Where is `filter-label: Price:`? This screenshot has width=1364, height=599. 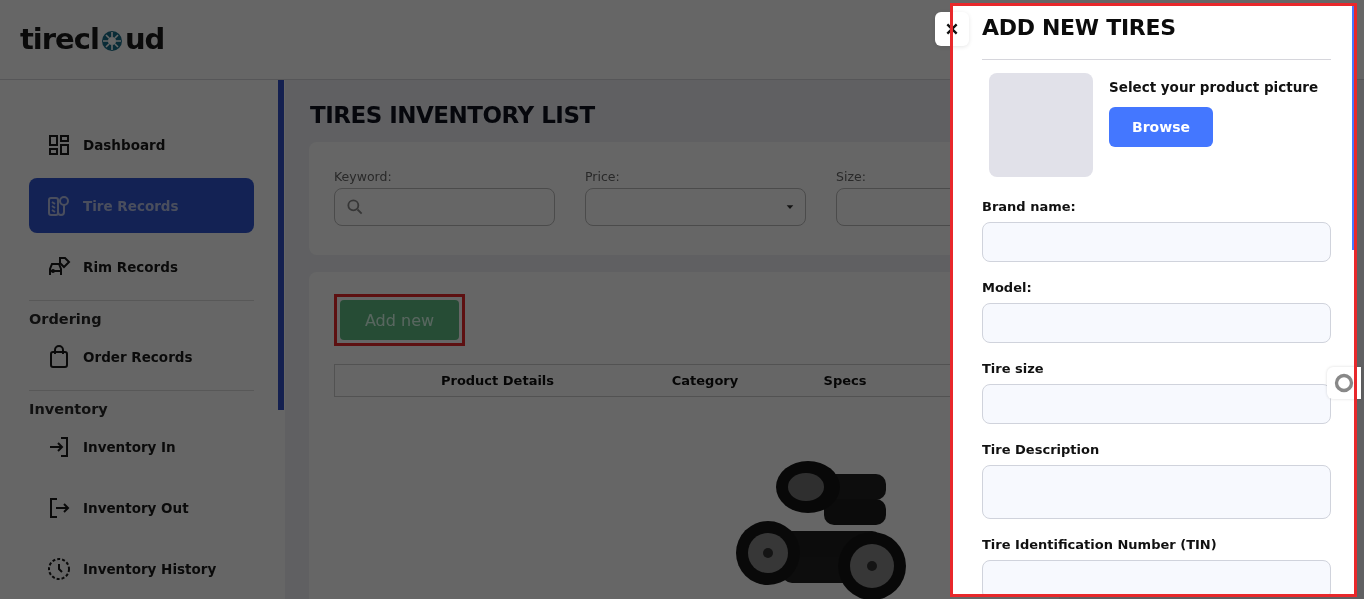 filter-label: Price: is located at coordinates (603, 176).